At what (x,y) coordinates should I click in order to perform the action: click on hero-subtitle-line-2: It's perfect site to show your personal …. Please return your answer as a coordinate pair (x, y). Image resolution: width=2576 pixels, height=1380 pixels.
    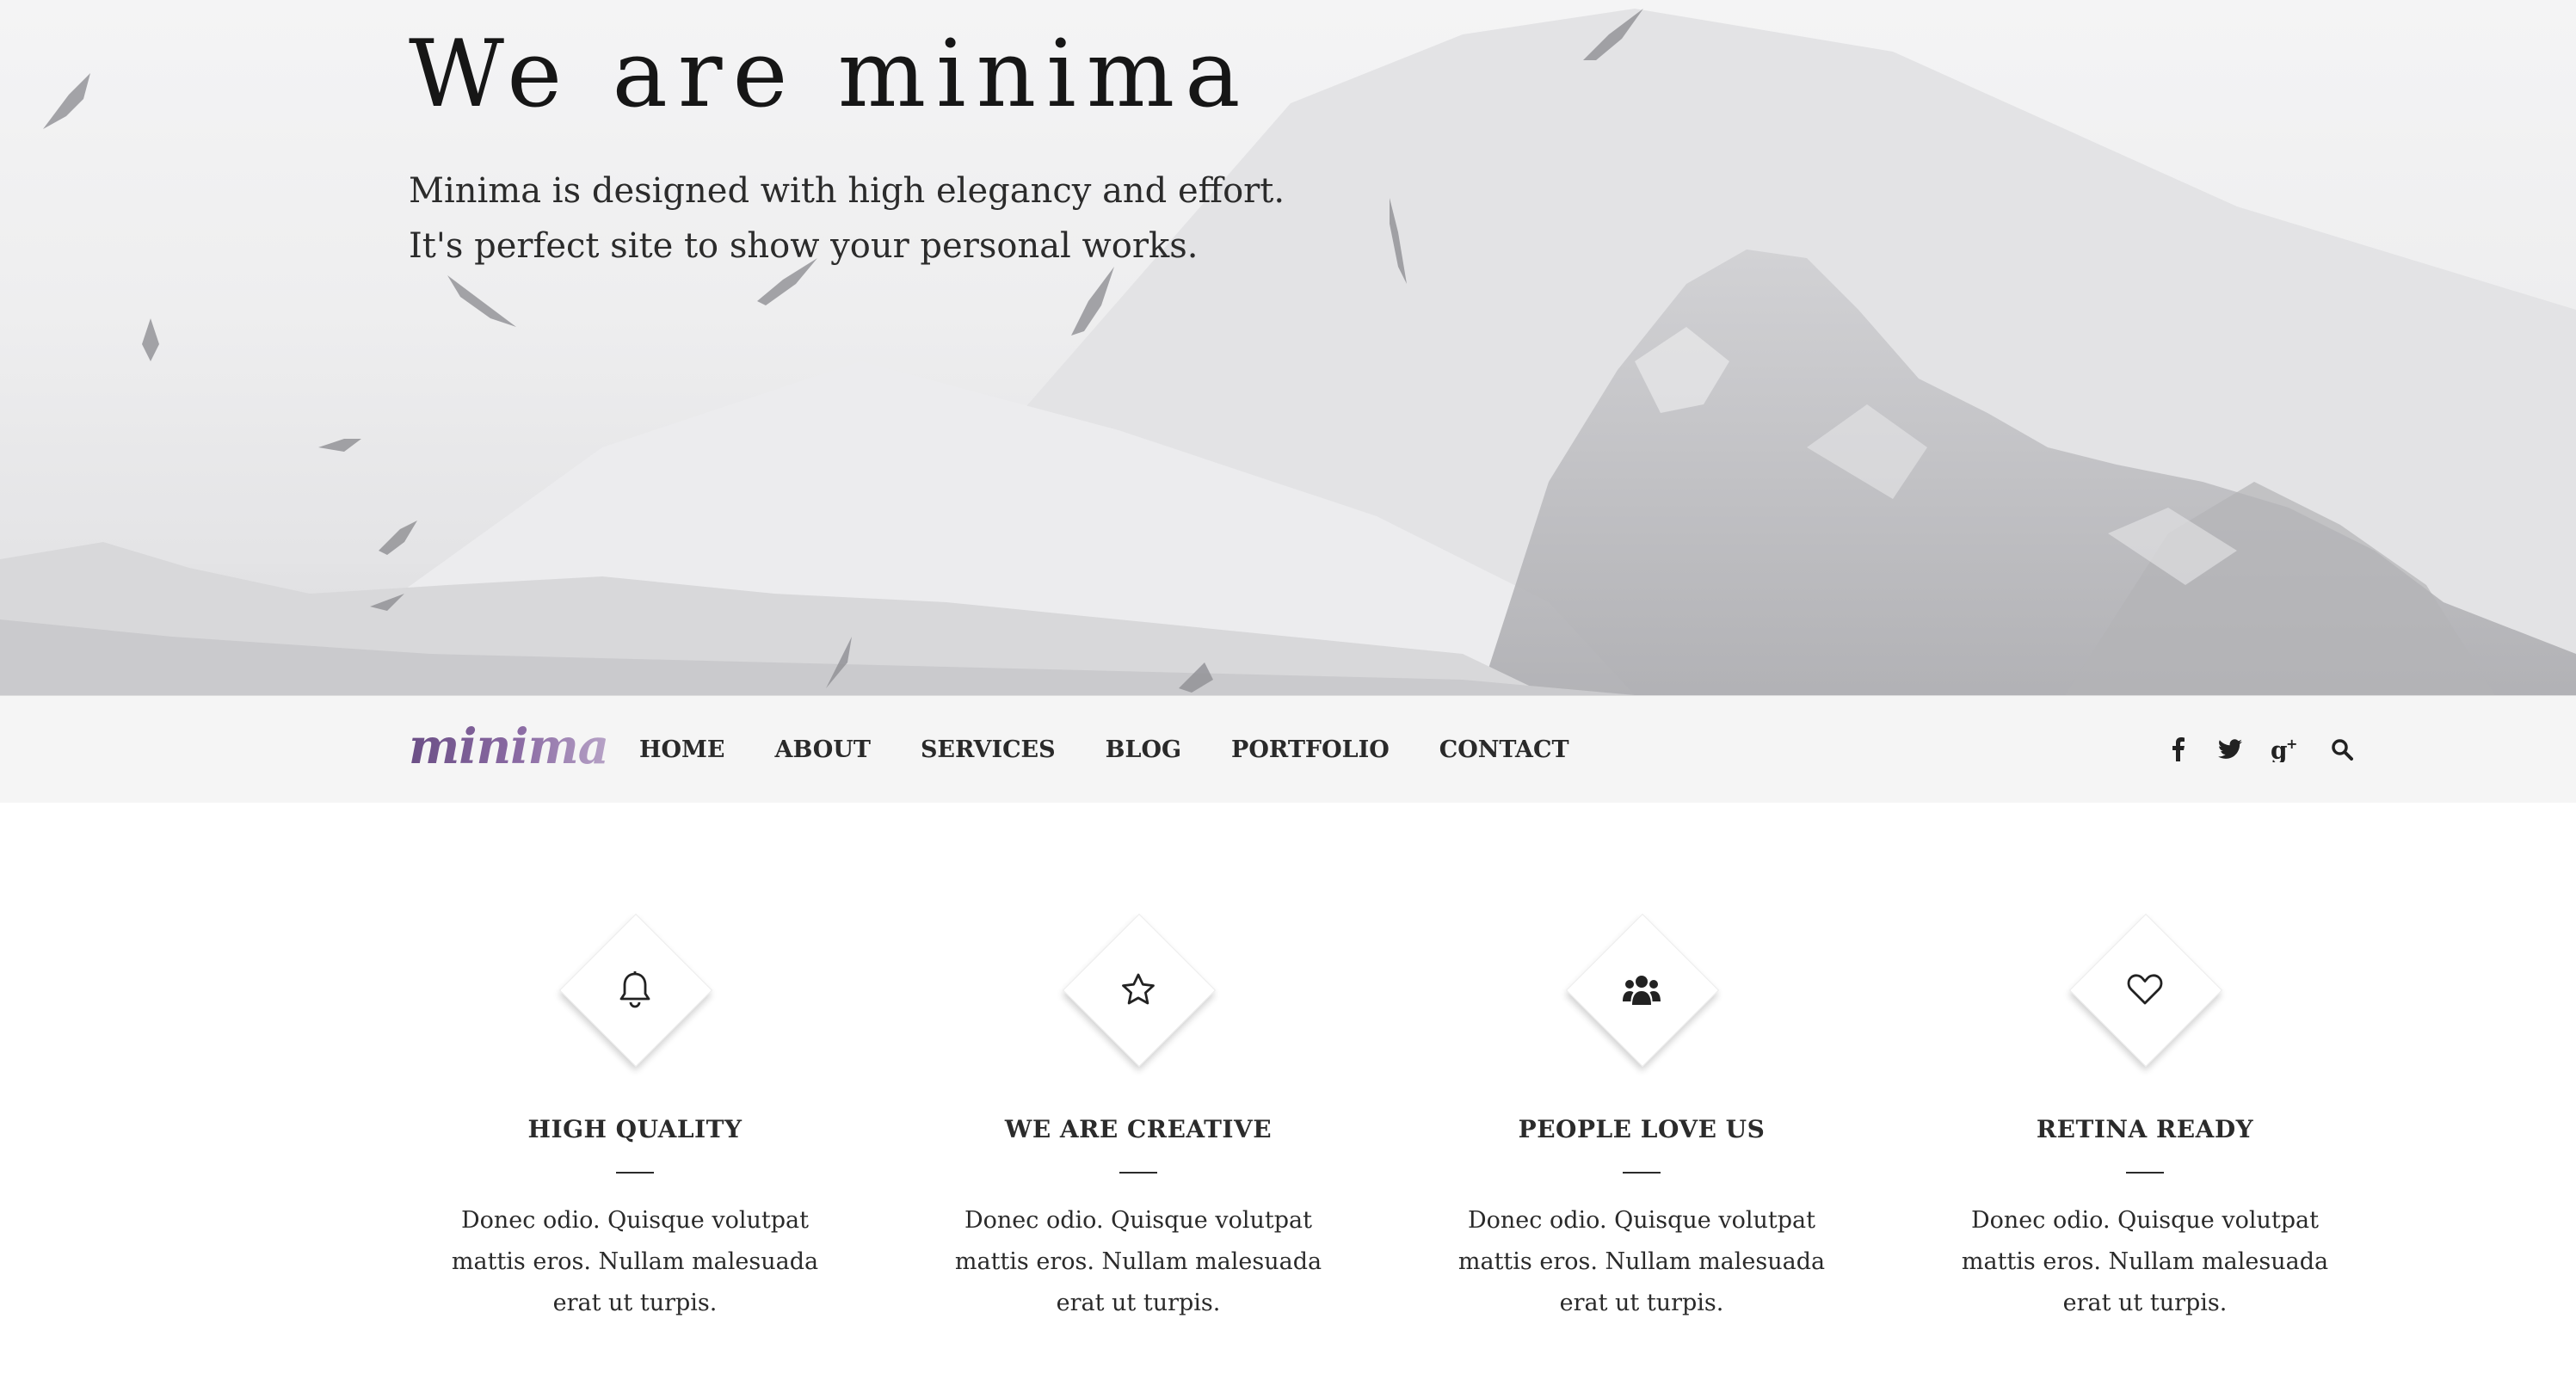
    Looking at the image, I should click on (804, 246).